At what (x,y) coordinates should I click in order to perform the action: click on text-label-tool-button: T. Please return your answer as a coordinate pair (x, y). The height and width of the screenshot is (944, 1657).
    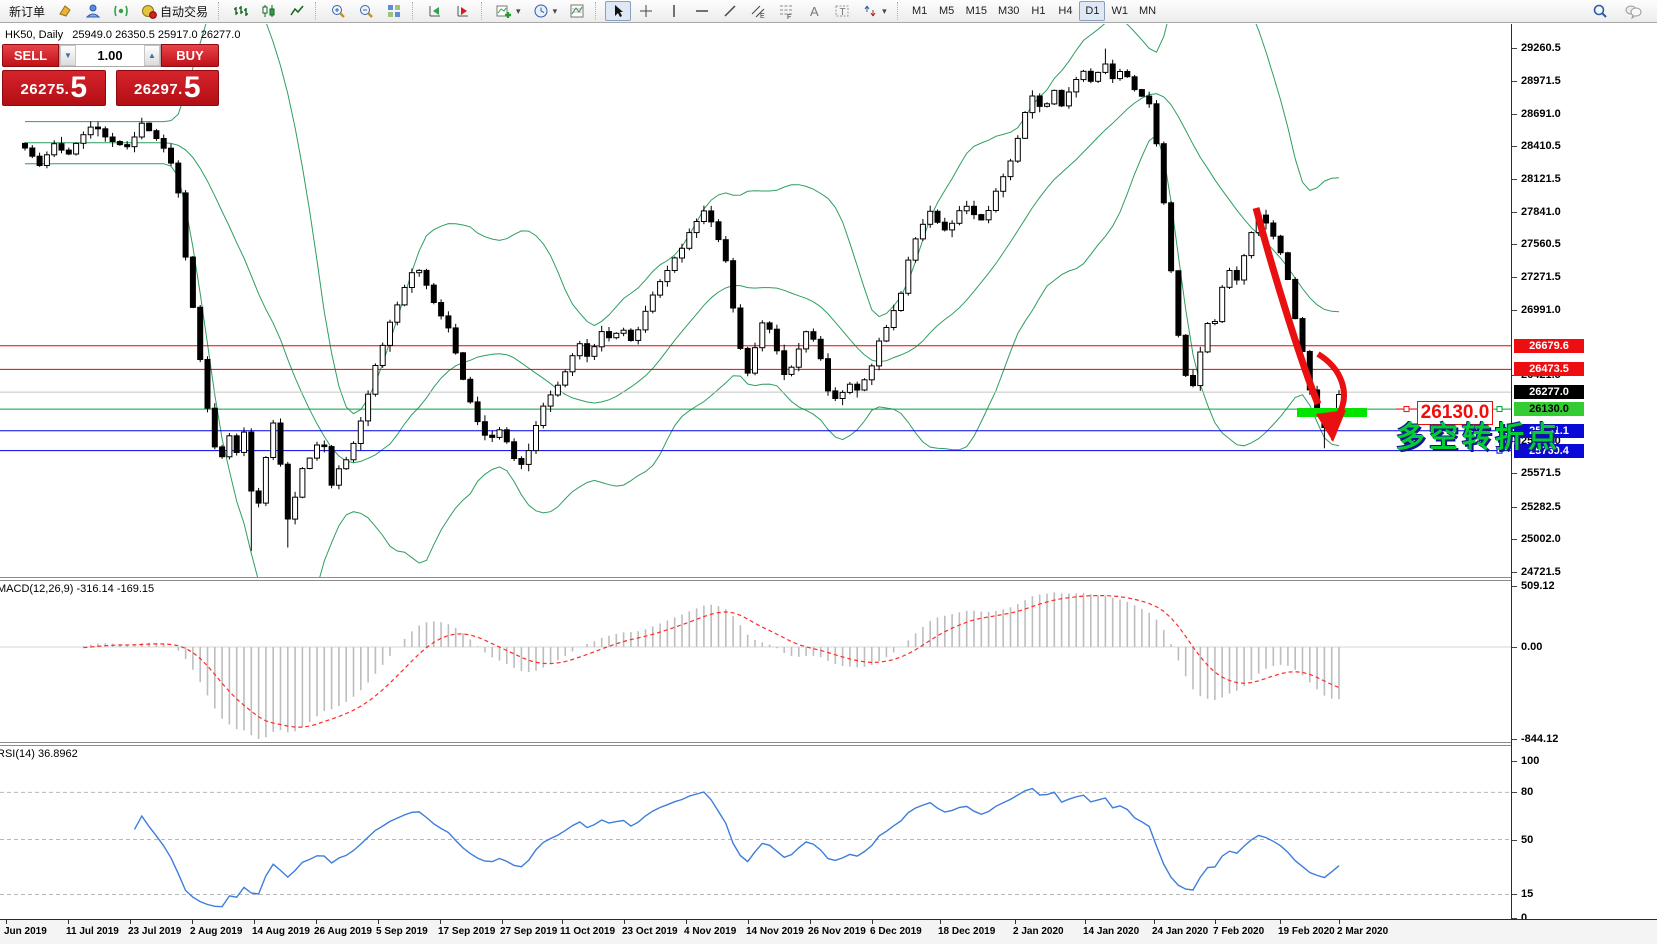
    Looking at the image, I should click on (842, 11).